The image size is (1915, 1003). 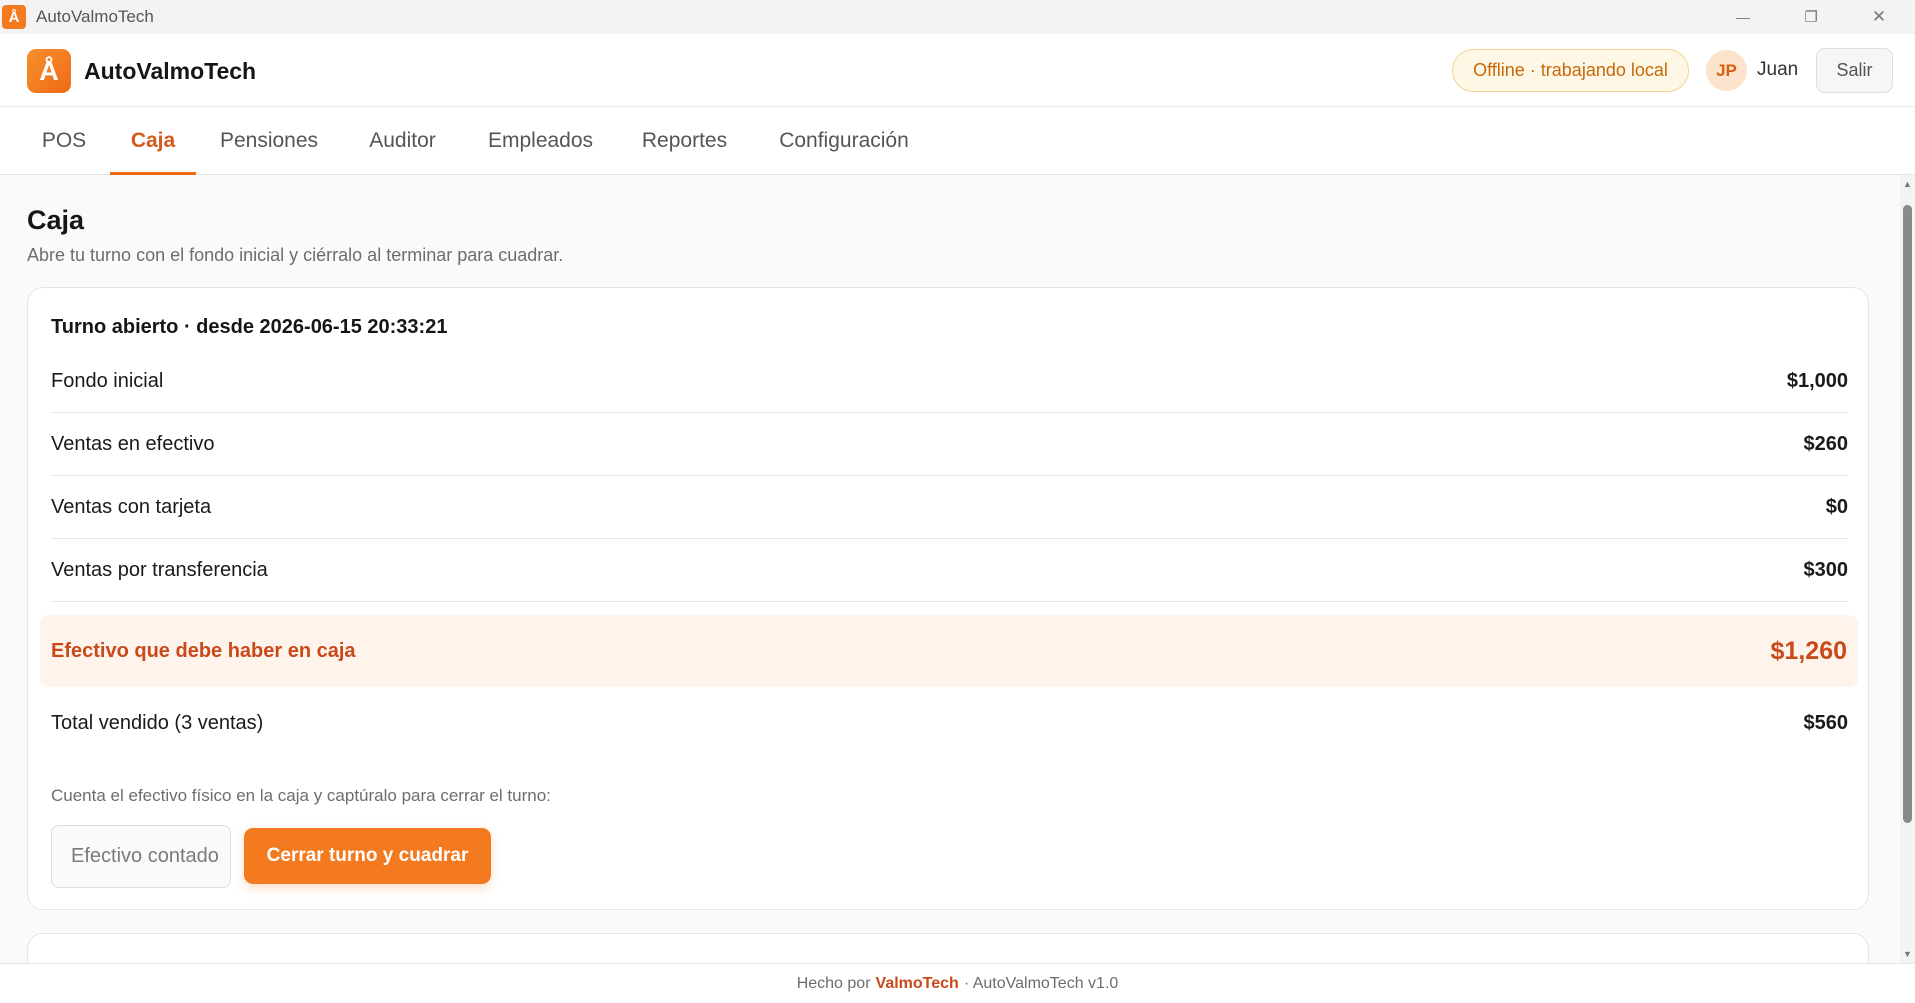 I want to click on row-card-sales: Ventas con tarjeta $0, so click(x=949, y=507).